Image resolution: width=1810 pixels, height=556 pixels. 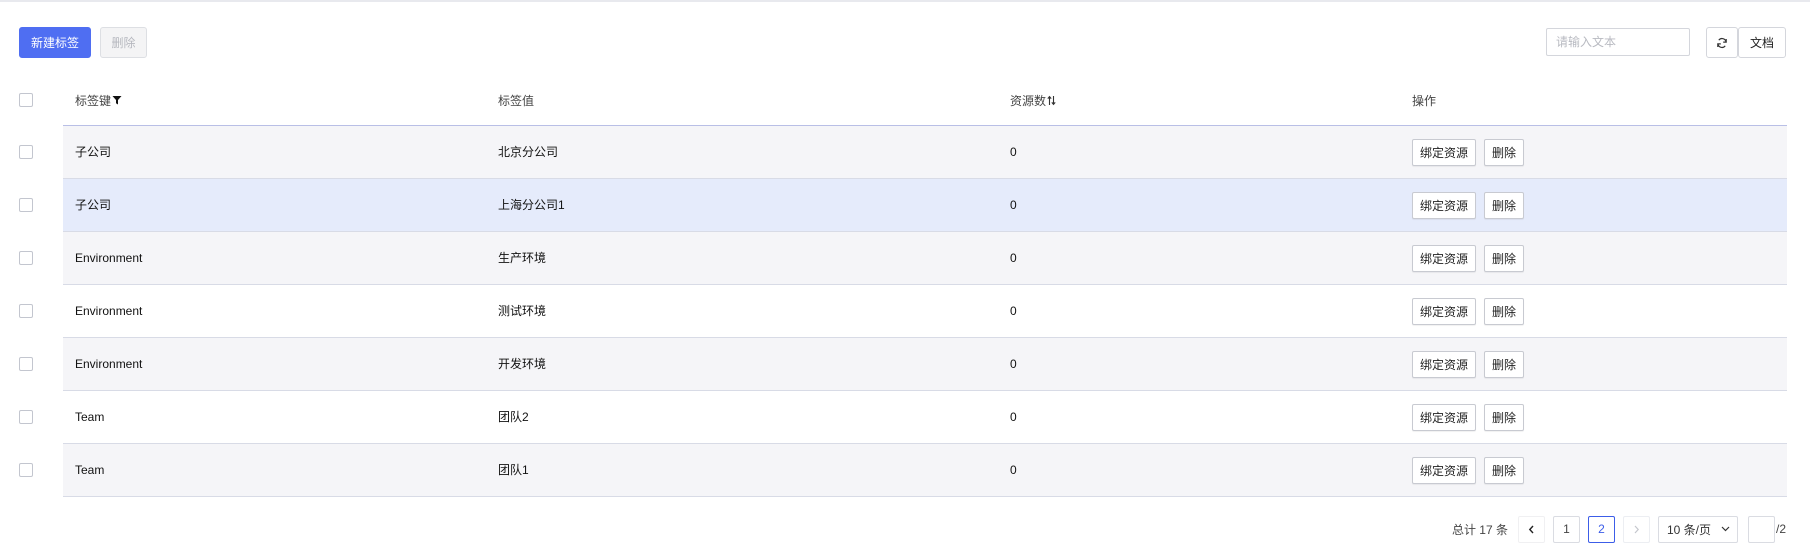 What do you see at coordinates (1619, 529) in the screenshot?
I see `pagination: 总计 17 条 1 2 10 条/页 /2` at bounding box center [1619, 529].